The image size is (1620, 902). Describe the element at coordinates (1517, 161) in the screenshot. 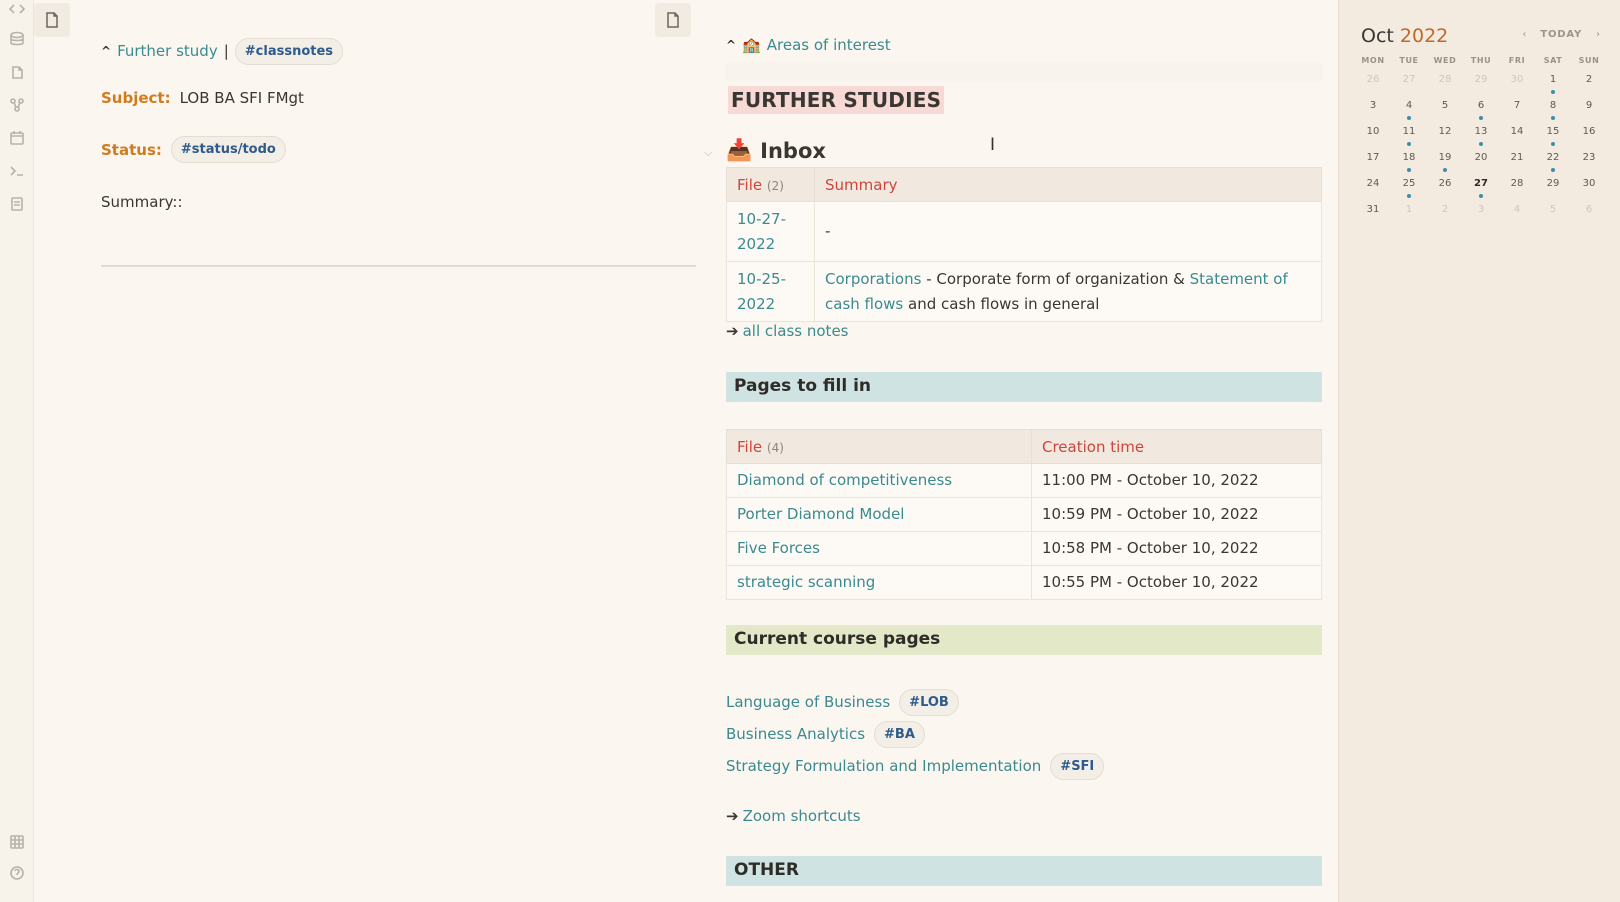

I see `calendar-day: 21` at that location.